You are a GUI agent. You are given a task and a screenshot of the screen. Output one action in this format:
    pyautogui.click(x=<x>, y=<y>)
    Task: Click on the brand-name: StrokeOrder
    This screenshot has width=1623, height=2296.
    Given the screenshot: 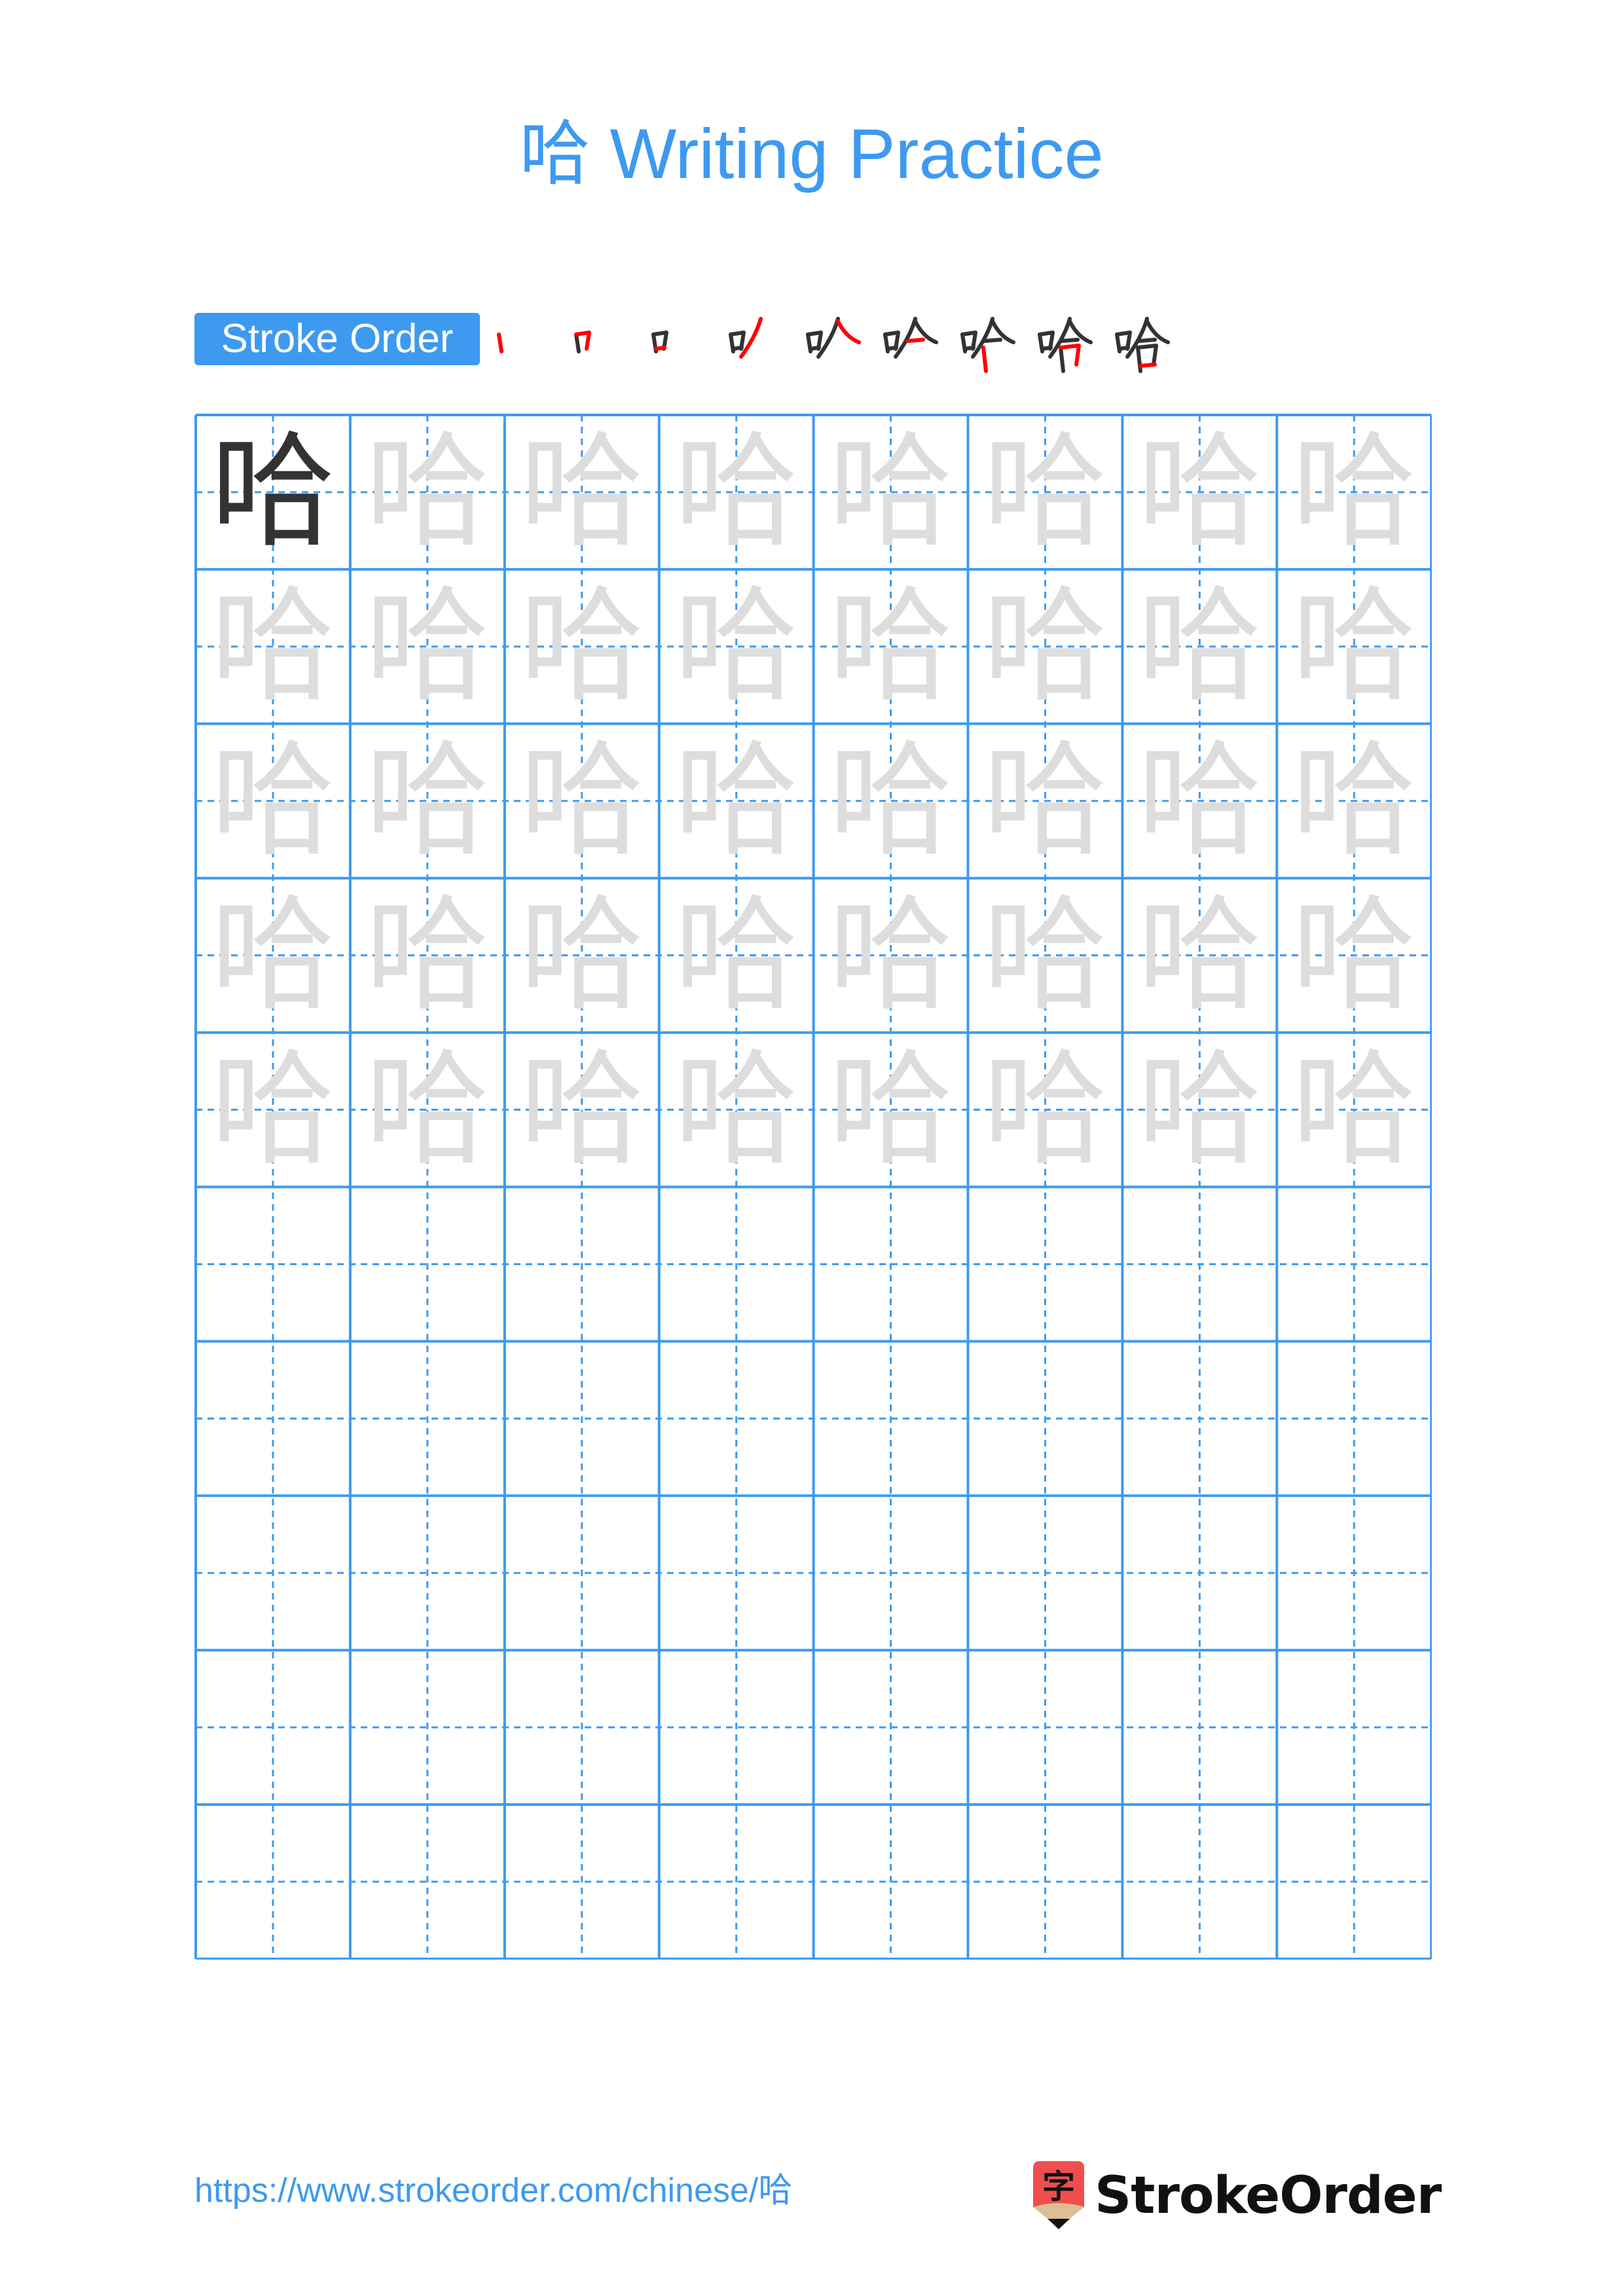 What is the action you would take?
    pyautogui.click(x=1268, y=2195)
    